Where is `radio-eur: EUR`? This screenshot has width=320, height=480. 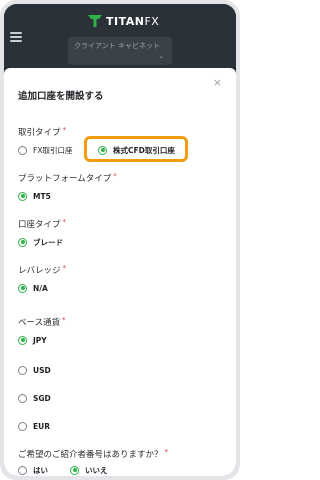 radio-eur: EUR is located at coordinates (34, 426).